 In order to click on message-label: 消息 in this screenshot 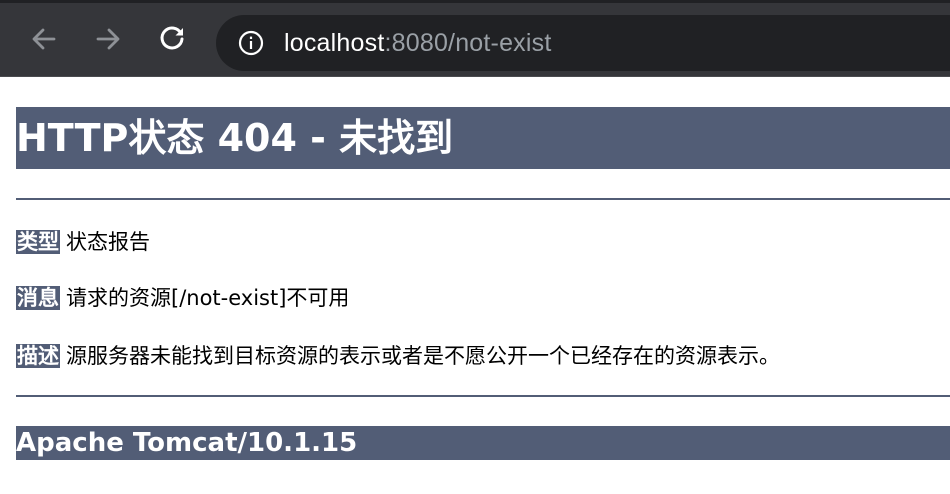, I will do `click(38, 298)`.